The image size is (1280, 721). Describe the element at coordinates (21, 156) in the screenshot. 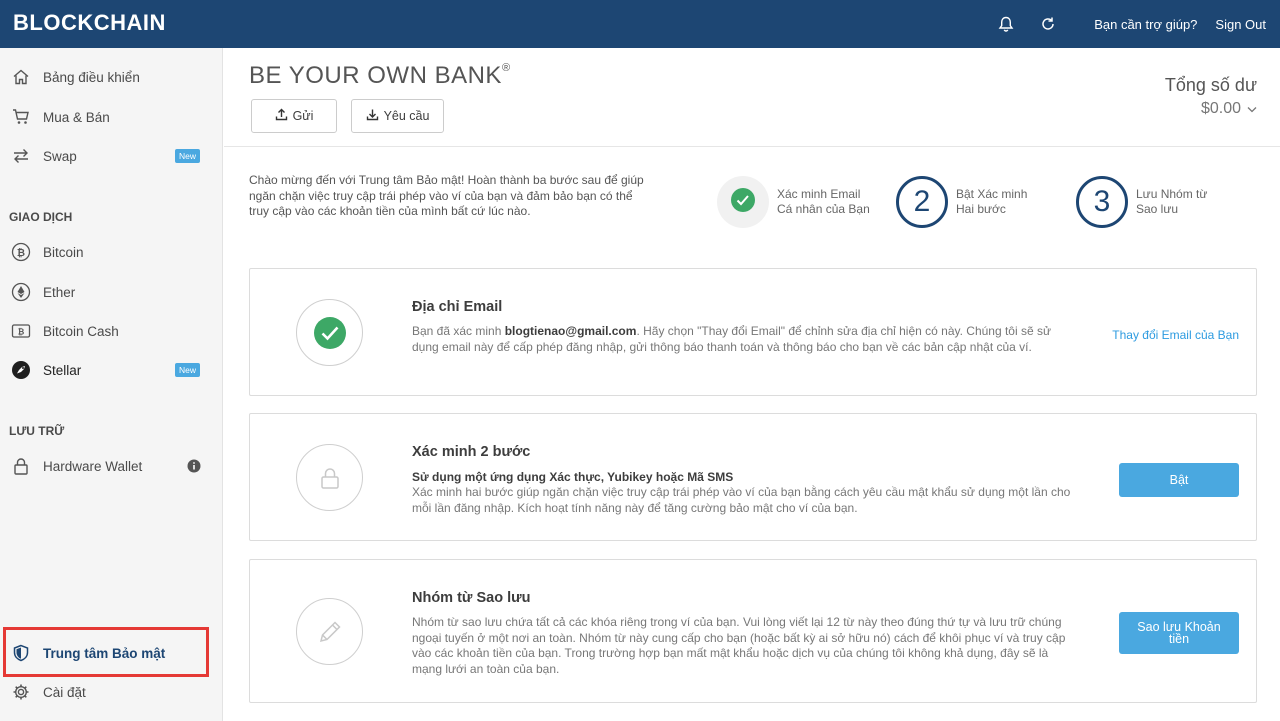

I see `swap-icon` at that location.